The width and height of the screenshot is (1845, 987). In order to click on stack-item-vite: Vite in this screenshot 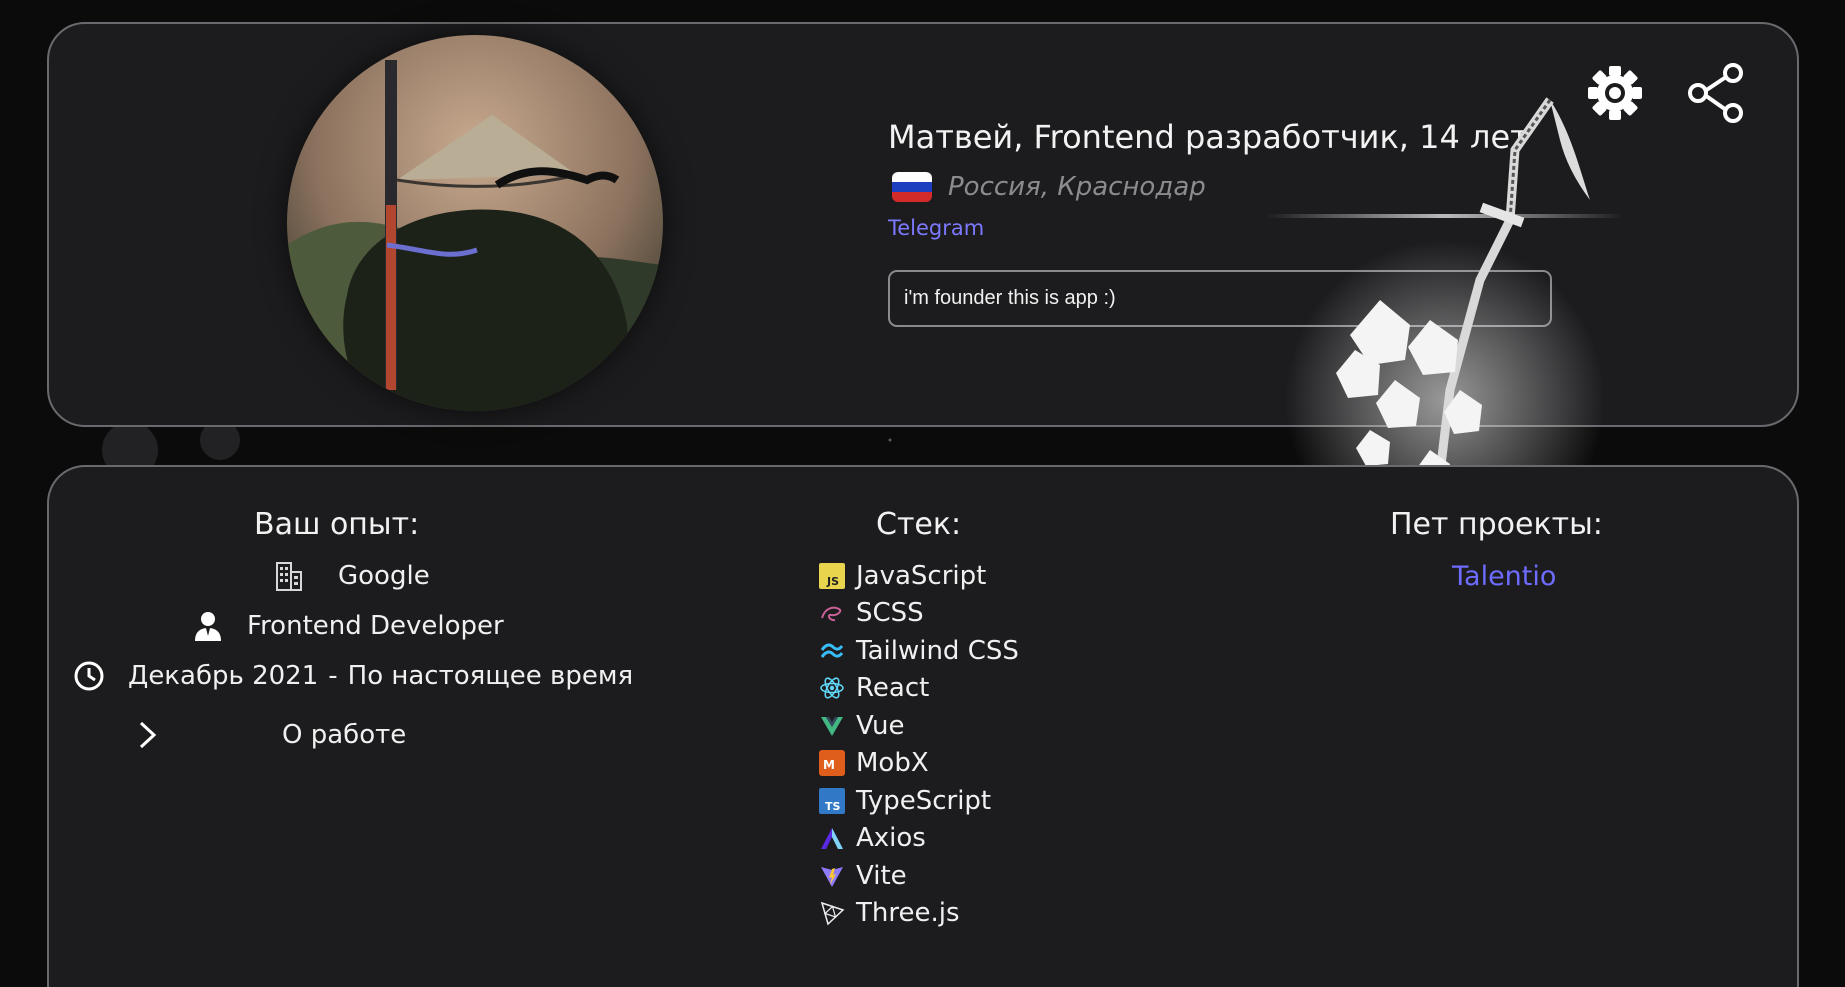, I will do `click(918, 876)`.